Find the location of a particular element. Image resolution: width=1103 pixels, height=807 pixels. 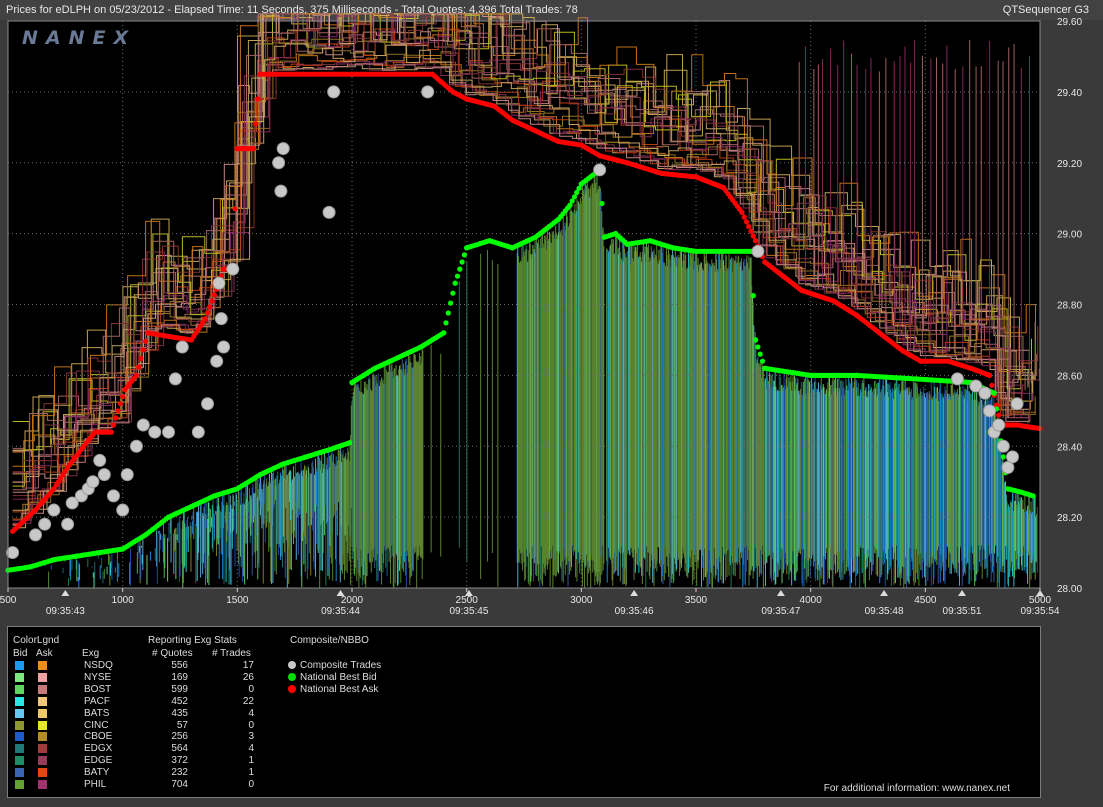

exchange-quotes: 57 is located at coordinates (182, 725).